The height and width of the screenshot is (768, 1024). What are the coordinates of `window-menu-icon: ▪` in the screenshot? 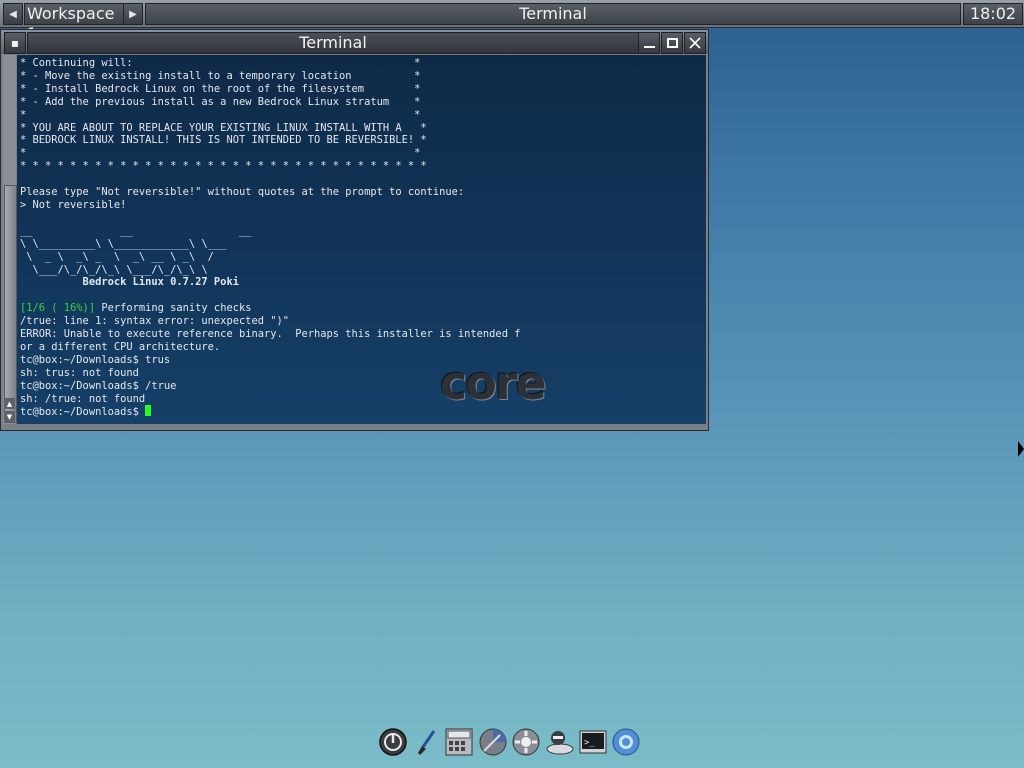 It's located at (15, 43).